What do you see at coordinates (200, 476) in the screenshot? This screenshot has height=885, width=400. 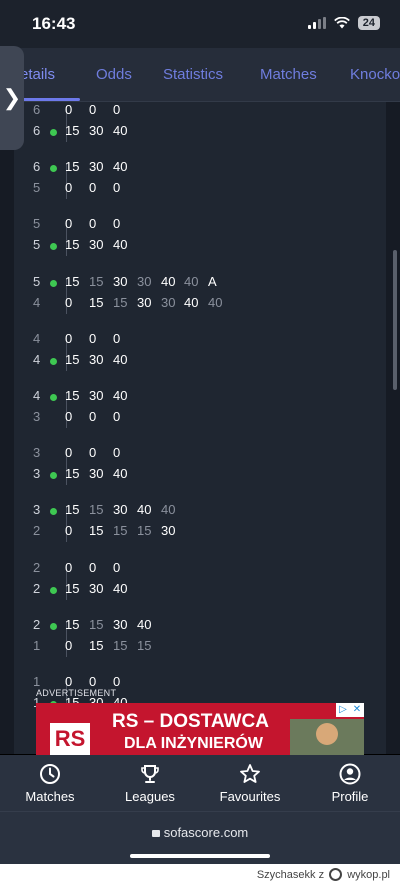 I see `player-two-points: 3 15 30 40` at bounding box center [200, 476].